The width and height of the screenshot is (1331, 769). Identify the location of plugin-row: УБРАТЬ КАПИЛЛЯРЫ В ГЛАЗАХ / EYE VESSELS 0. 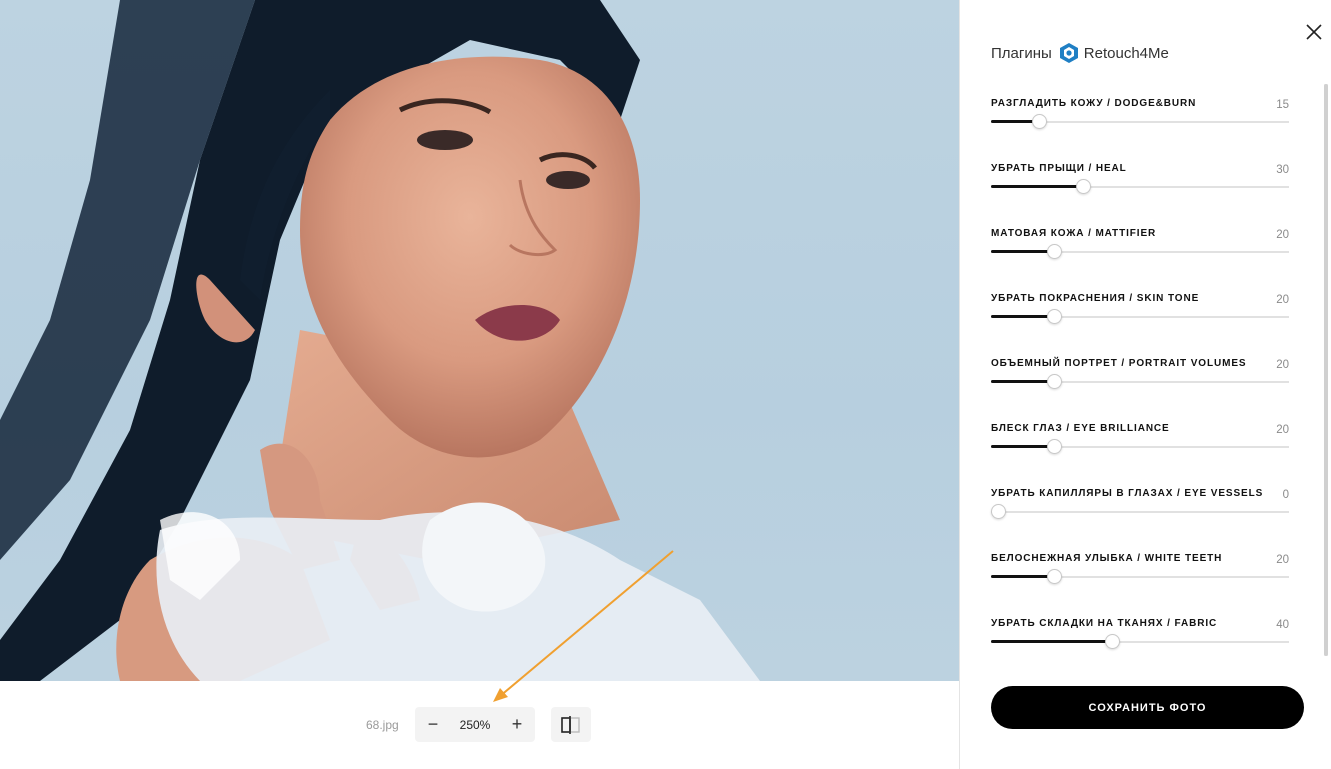
(1140, 513).